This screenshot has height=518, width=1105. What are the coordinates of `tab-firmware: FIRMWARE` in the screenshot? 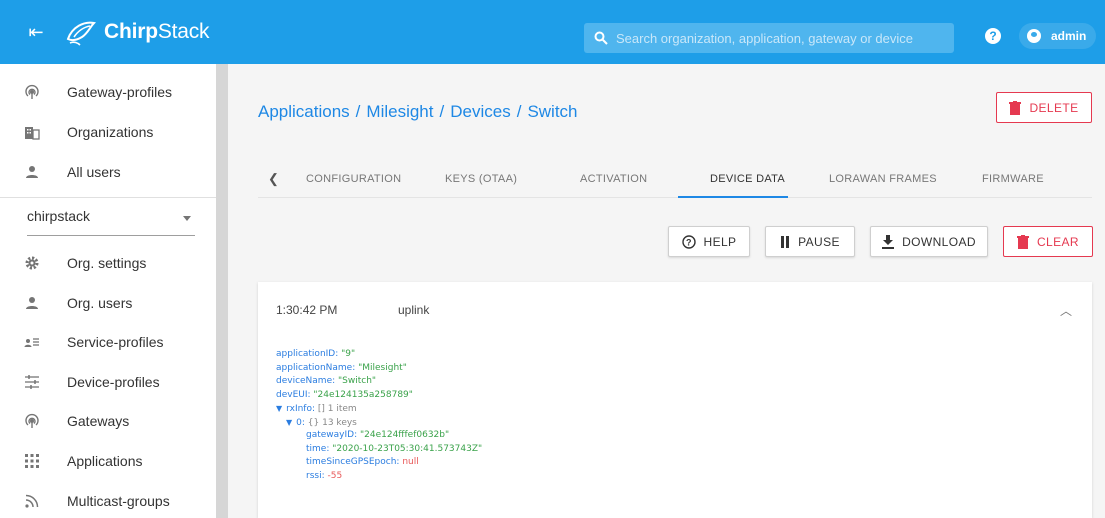 It's located at (1013, 179).